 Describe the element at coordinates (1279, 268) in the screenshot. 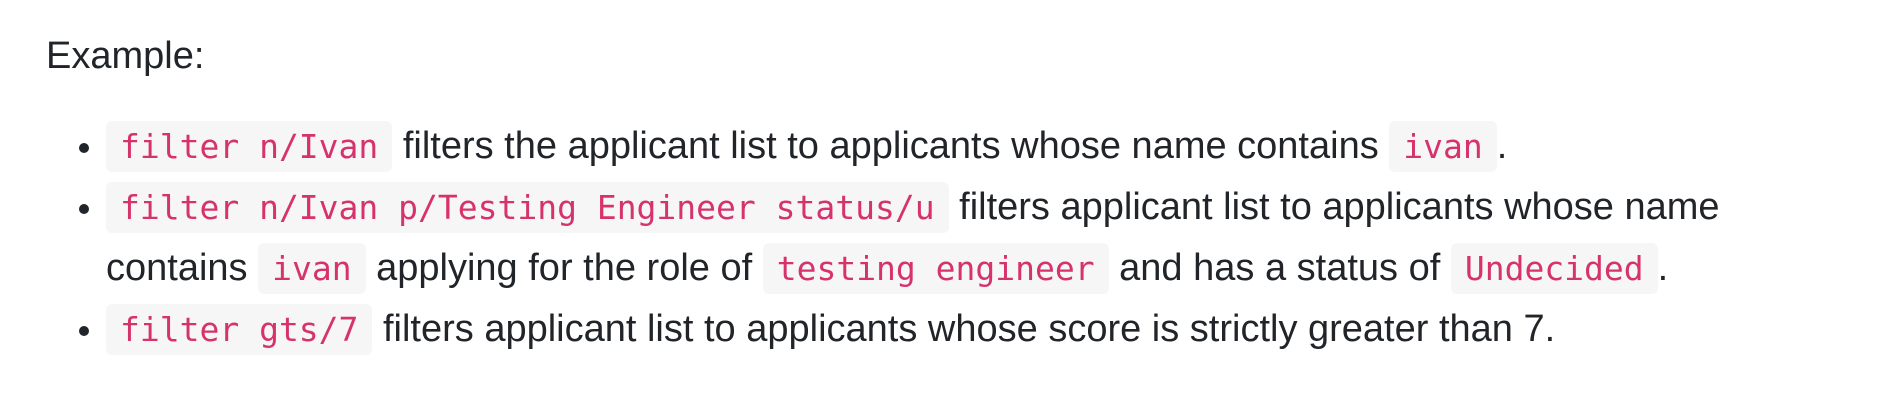

I see `description-text: and has a status of` at that location.